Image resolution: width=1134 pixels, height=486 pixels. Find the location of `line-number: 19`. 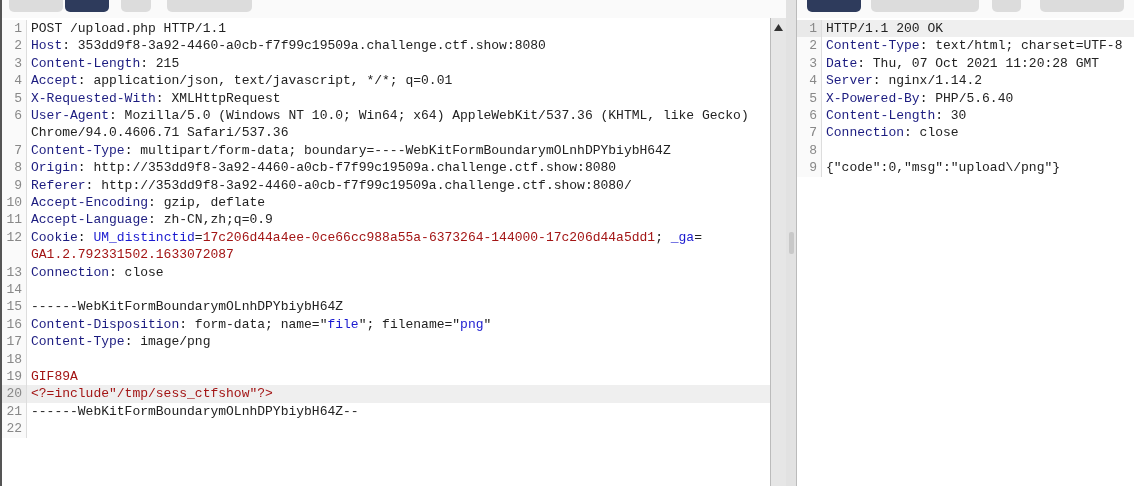

line-number: 19 is located at coordinates (14, 377).